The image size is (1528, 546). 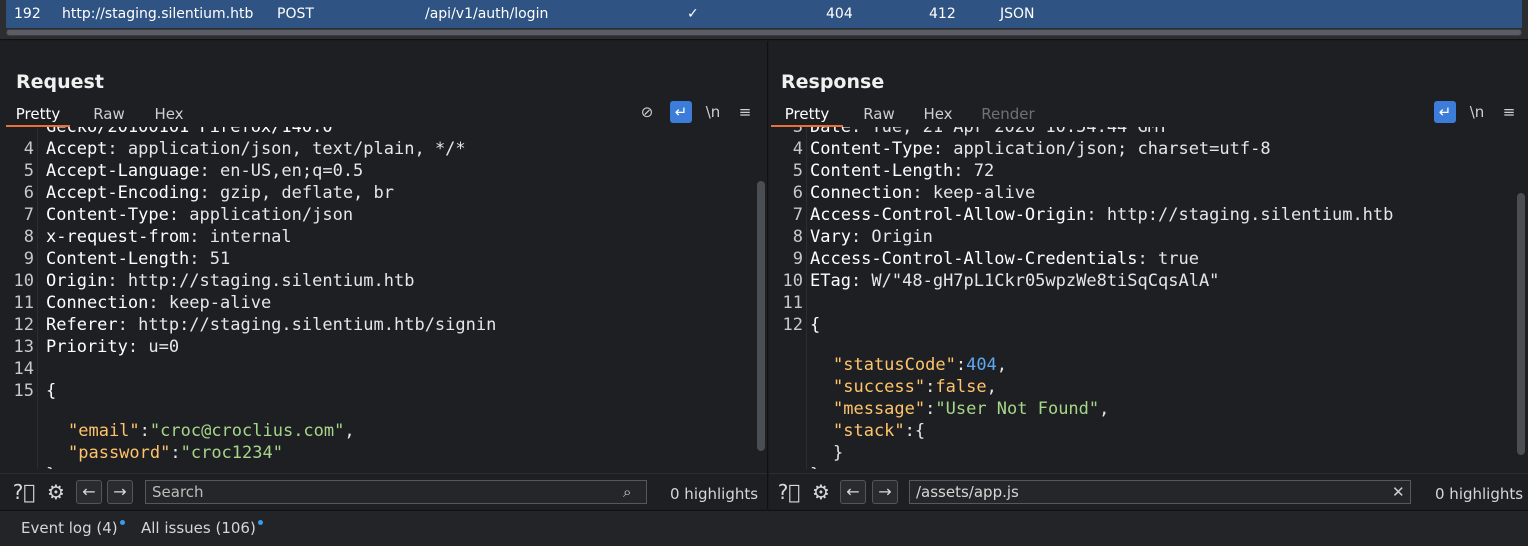 What do you see at coordinates (396, 492) in the screenshot?
I see `request-search-input` at bounding box center [396, 492].